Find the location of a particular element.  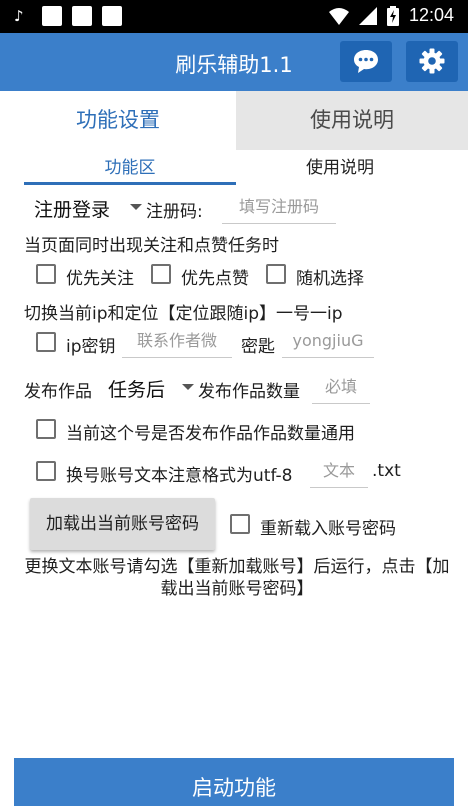

status-bar: ♪ 12:04 is located at coordinates (234, 16).